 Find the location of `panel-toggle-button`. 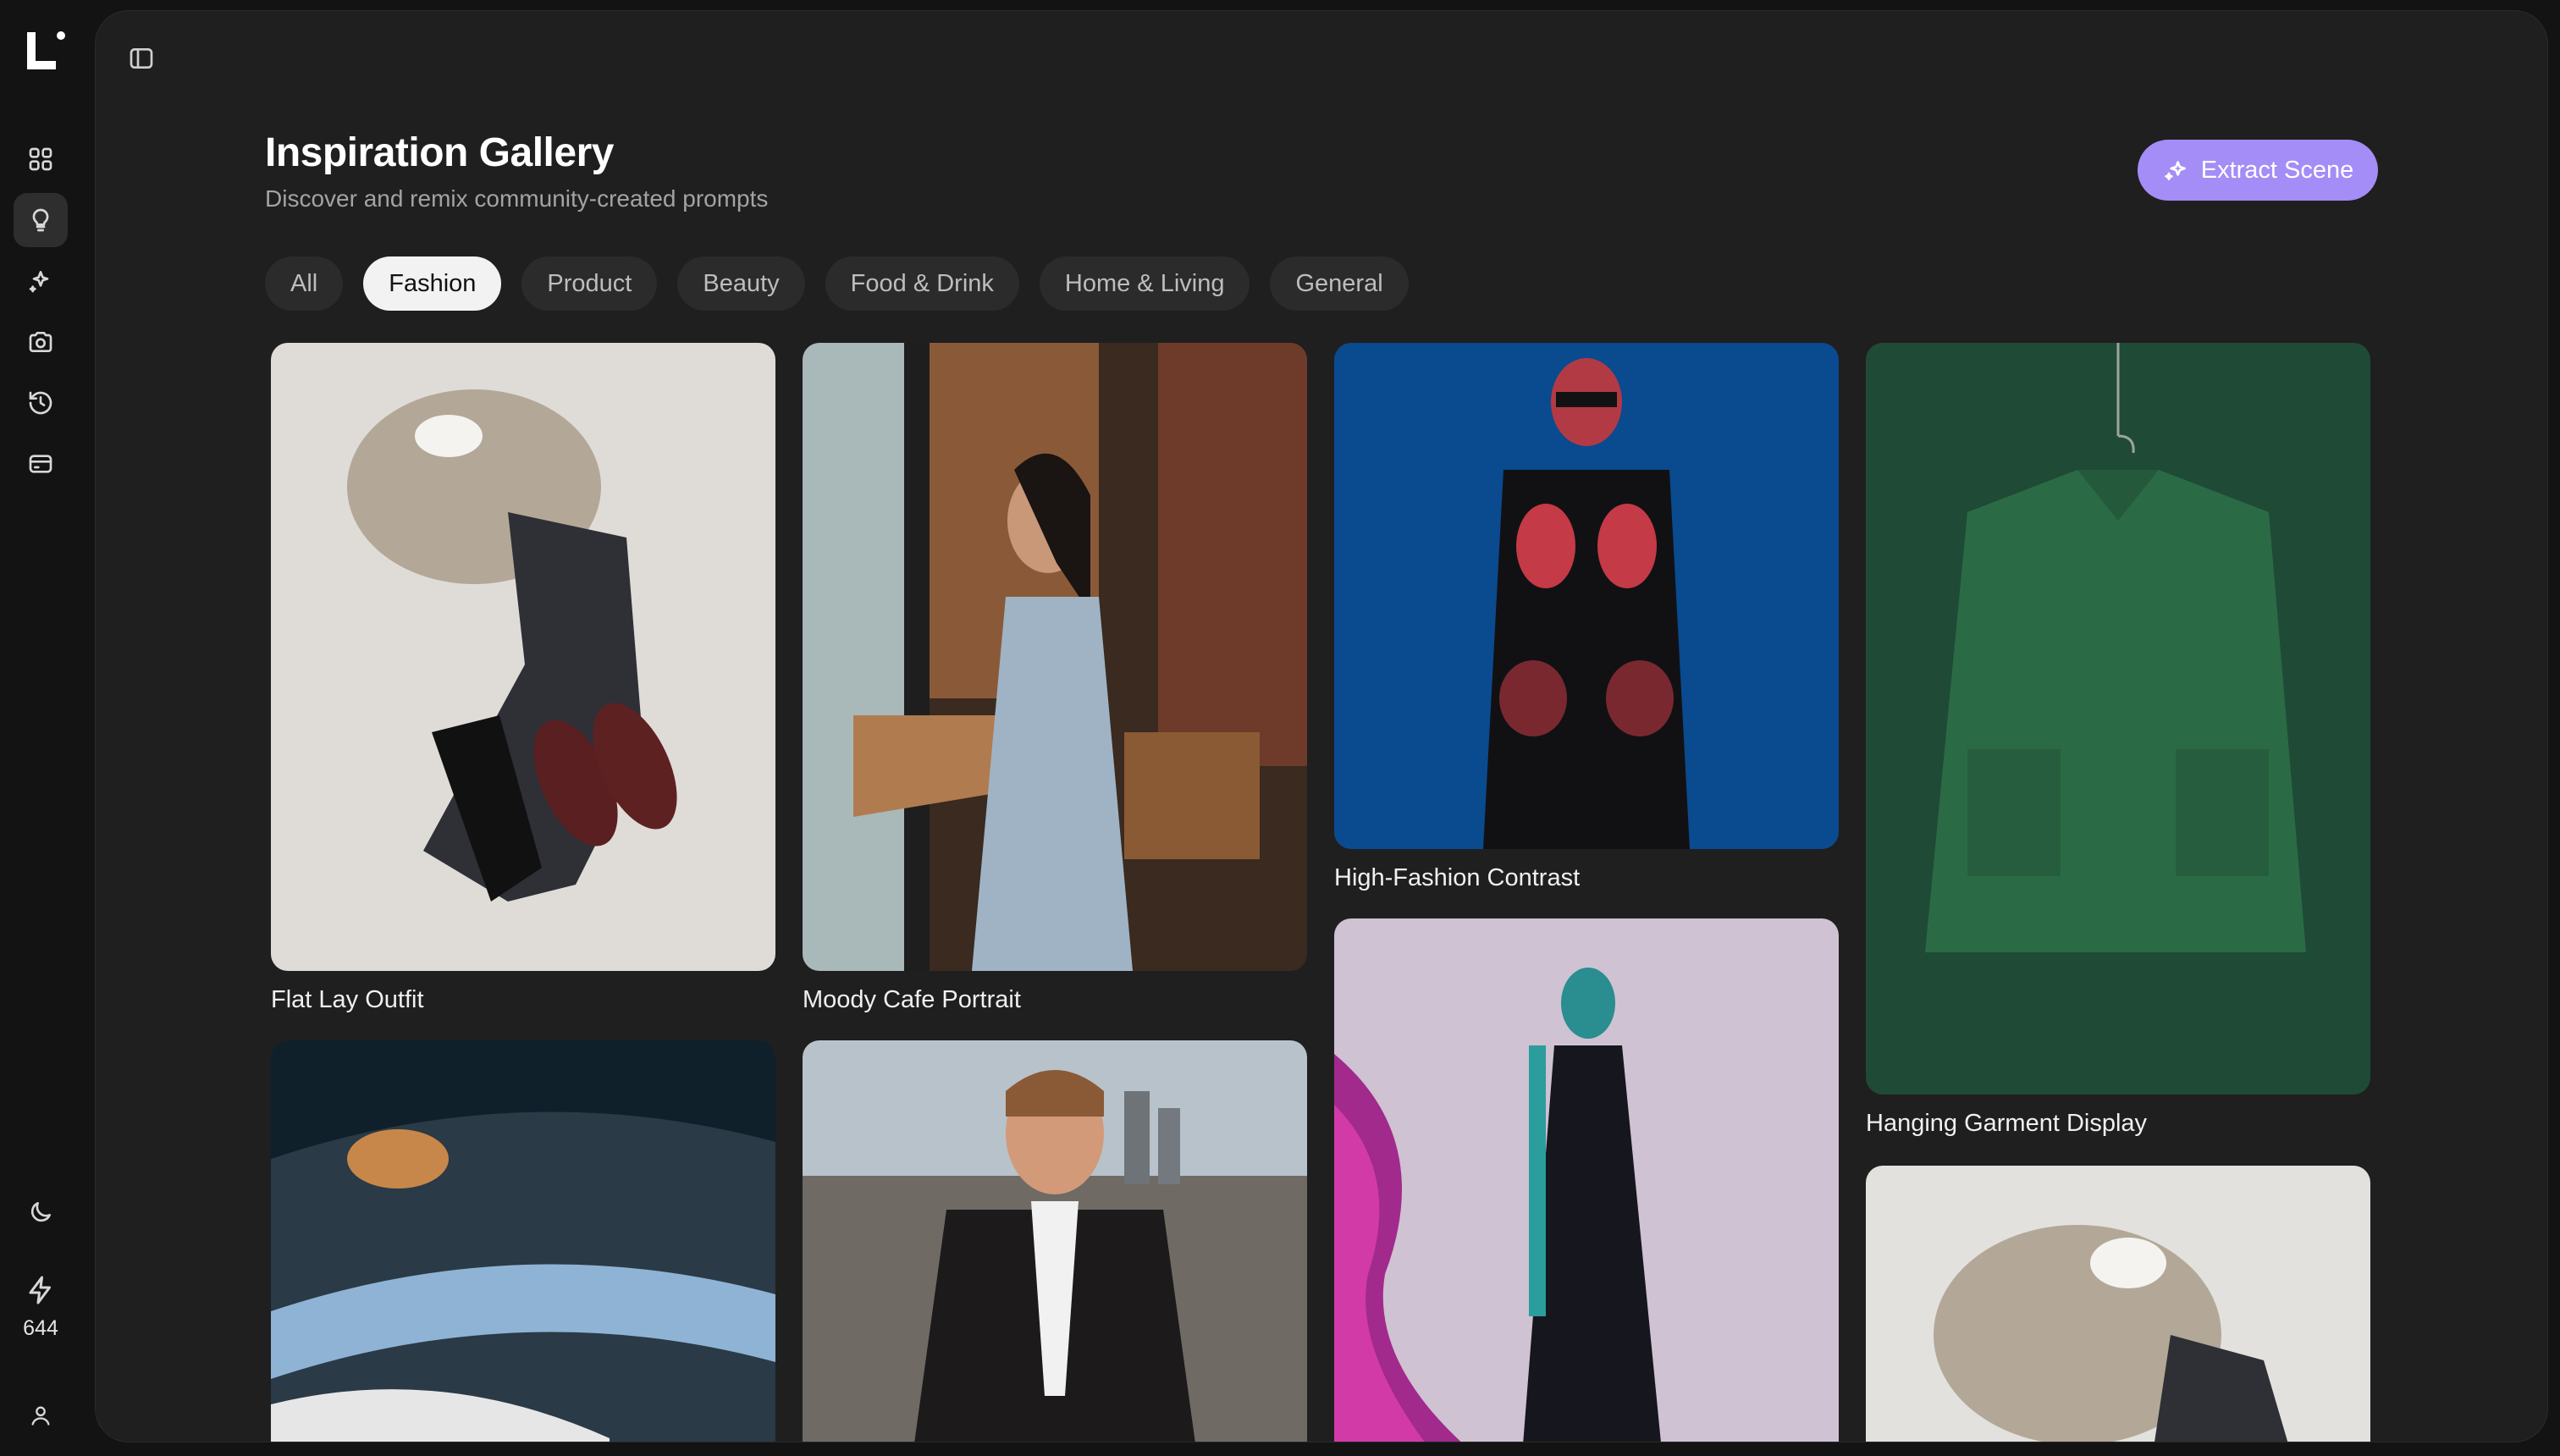

panel-toggle-button is located at coordinates (141, 58).